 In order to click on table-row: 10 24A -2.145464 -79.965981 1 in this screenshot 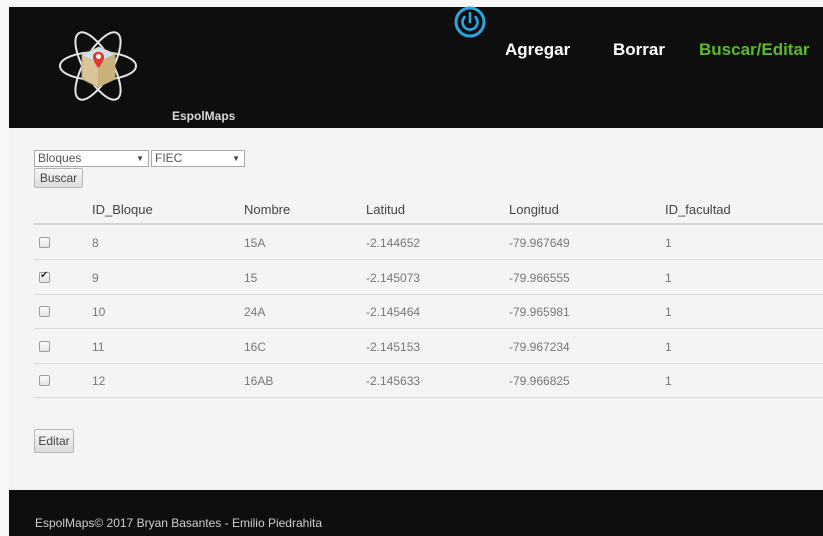, I will do `click(428, 311)`.